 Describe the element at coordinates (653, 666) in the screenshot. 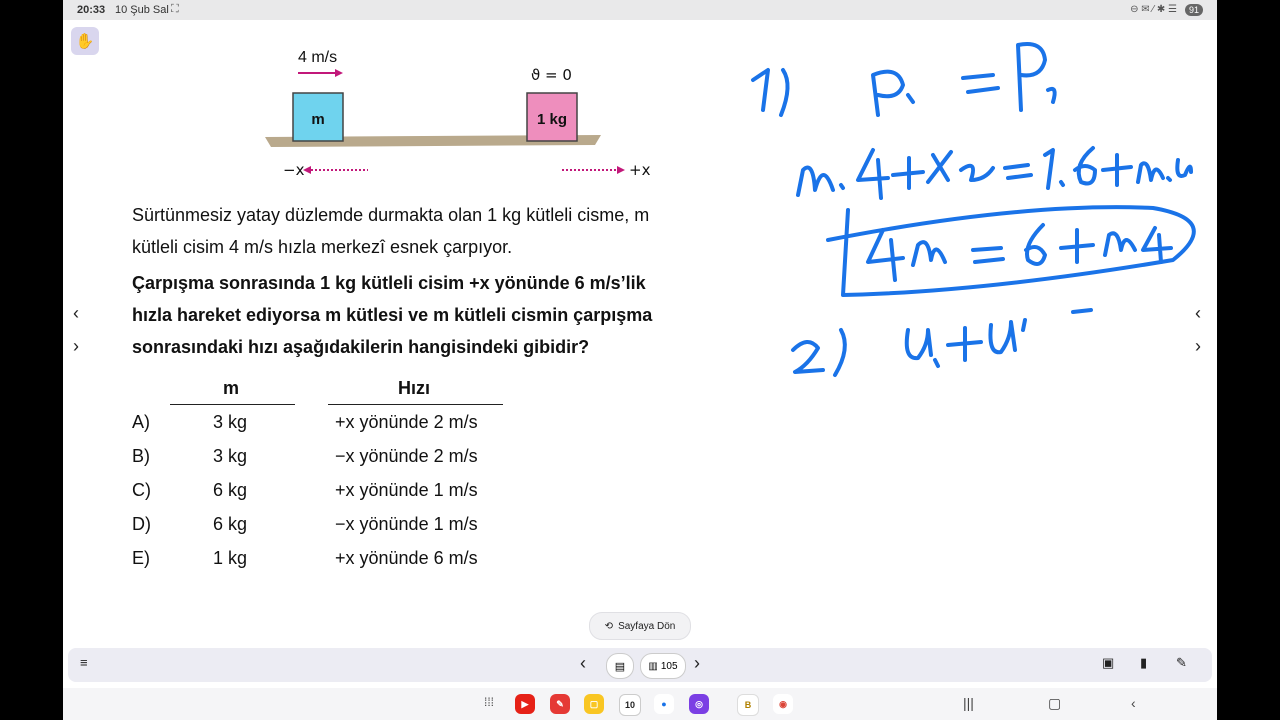

I see `book-icon: ▥` at that location.